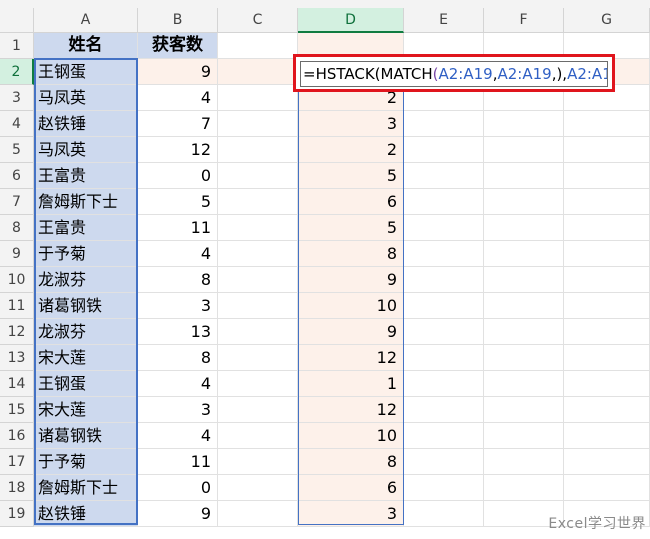 The height and width of the screenshot is (539, 650). What do you see at coordinates (524, 384) in the screenshot?
I see `cell-f14` at bounding box center [524, 384].